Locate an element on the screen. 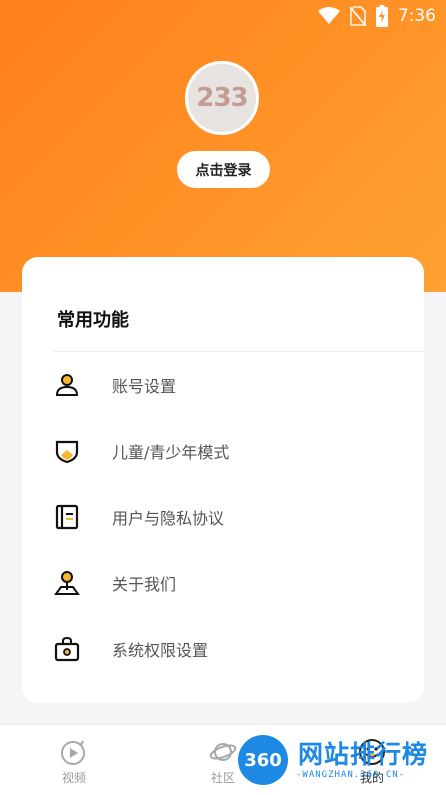  menu-item-privacy-agreement: 用户与隐私协议 is located at coordinates (223, 517).